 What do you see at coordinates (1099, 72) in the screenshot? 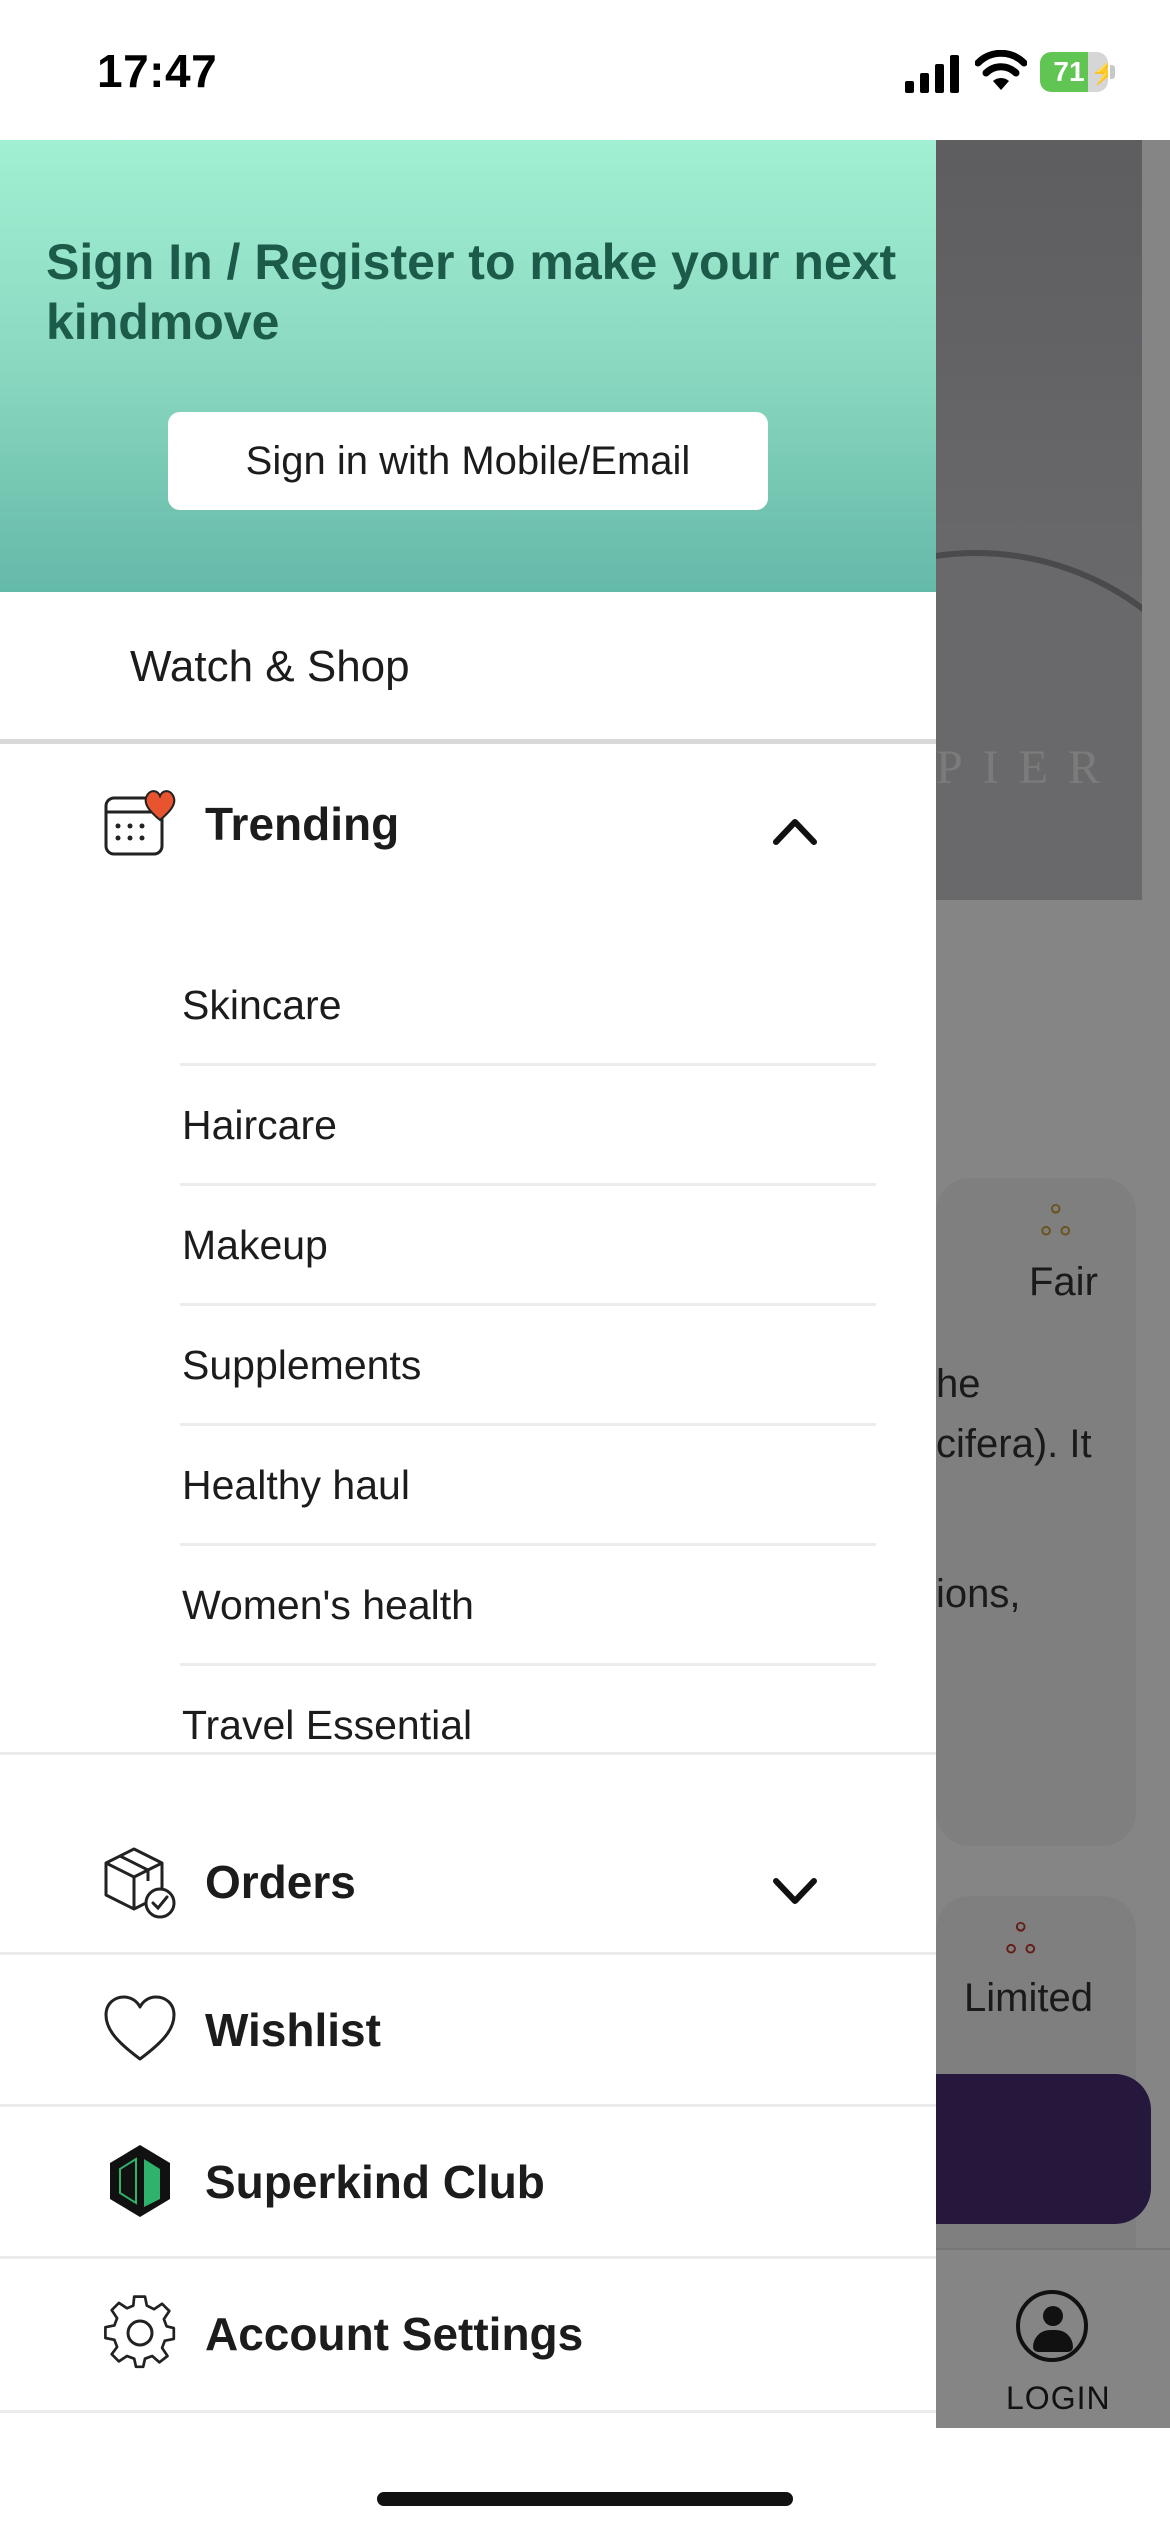
I see `charging-bolt-icon: ⚡` at bounding box center [1099, 72].